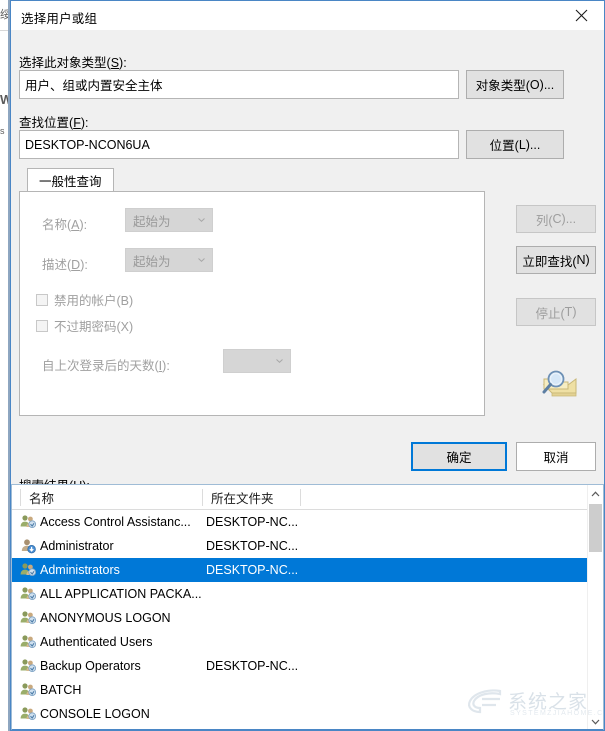 The width and height of the screenshot is (605, 731). I want to click on list-scrollbar, so click(595, 607).